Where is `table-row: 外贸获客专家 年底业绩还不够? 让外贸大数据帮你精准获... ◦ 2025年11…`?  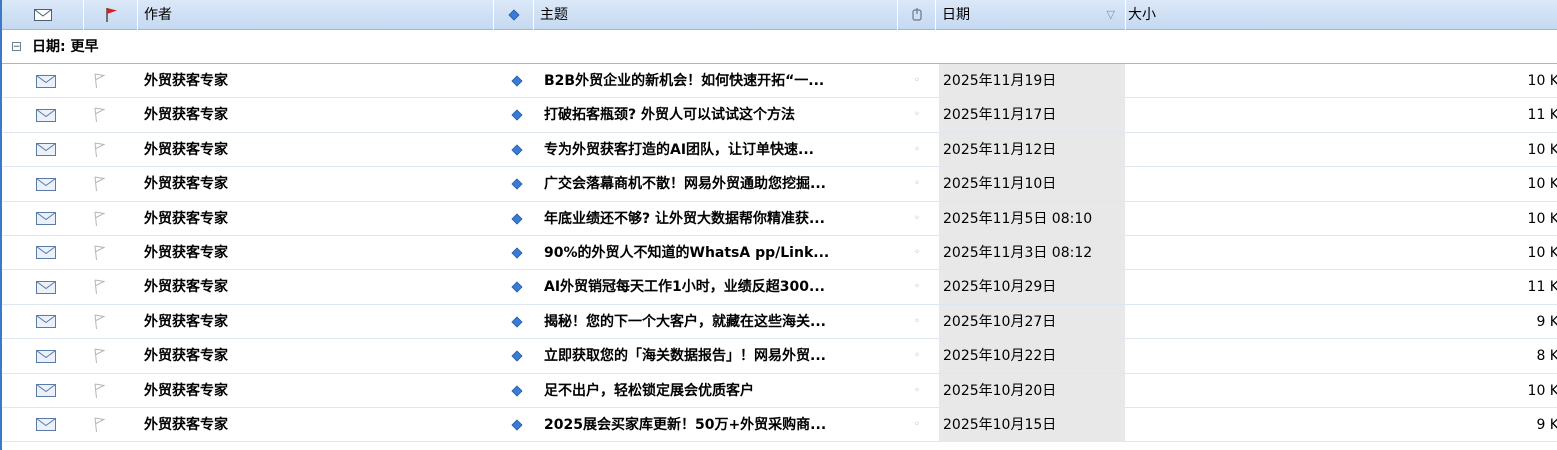
table-row: 外贸获客专家 年底业绩还不够? 让外贸大数据帮你精准获... ◦ 2025年11… is located at coordinates (779, 218).